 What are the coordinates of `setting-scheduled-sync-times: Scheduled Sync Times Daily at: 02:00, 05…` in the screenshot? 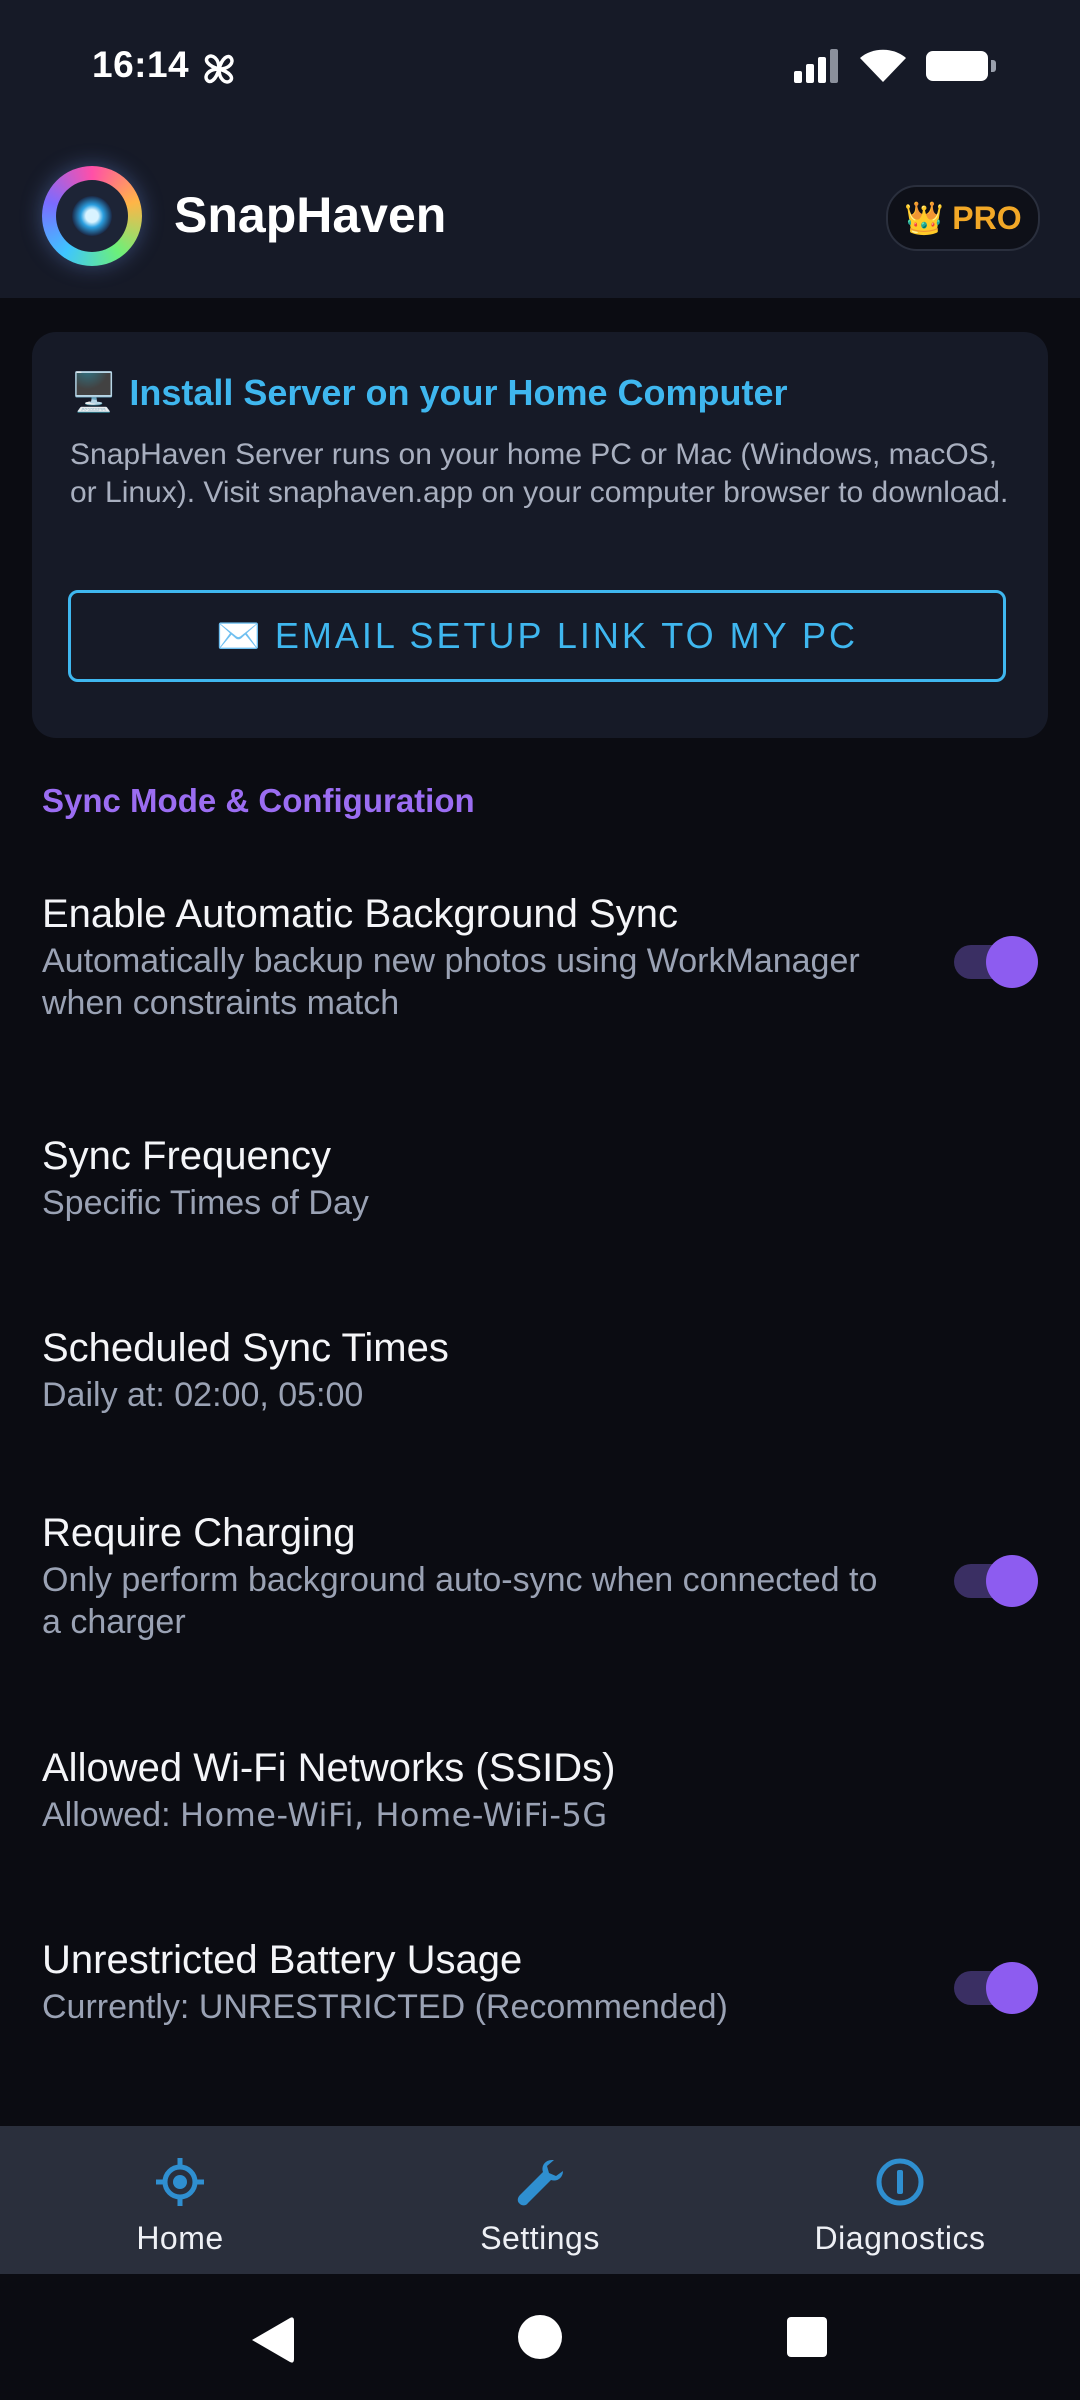 It's located at (540, 1369).